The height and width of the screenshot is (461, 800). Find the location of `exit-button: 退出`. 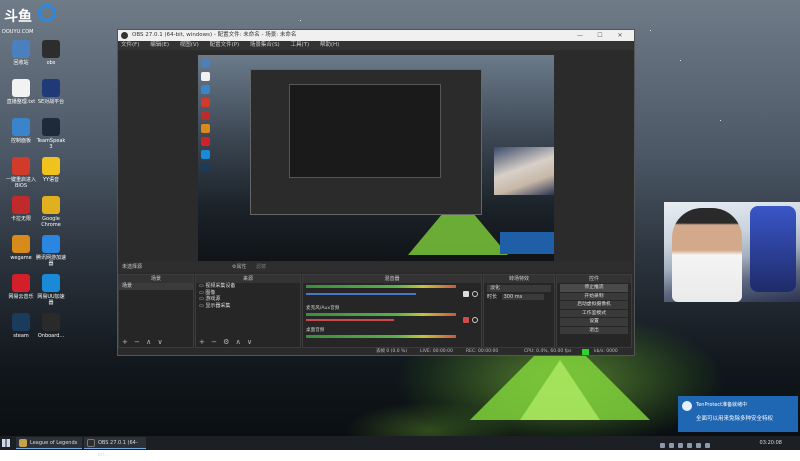

exit-button: 退出 is located at coordinates (594, 330).